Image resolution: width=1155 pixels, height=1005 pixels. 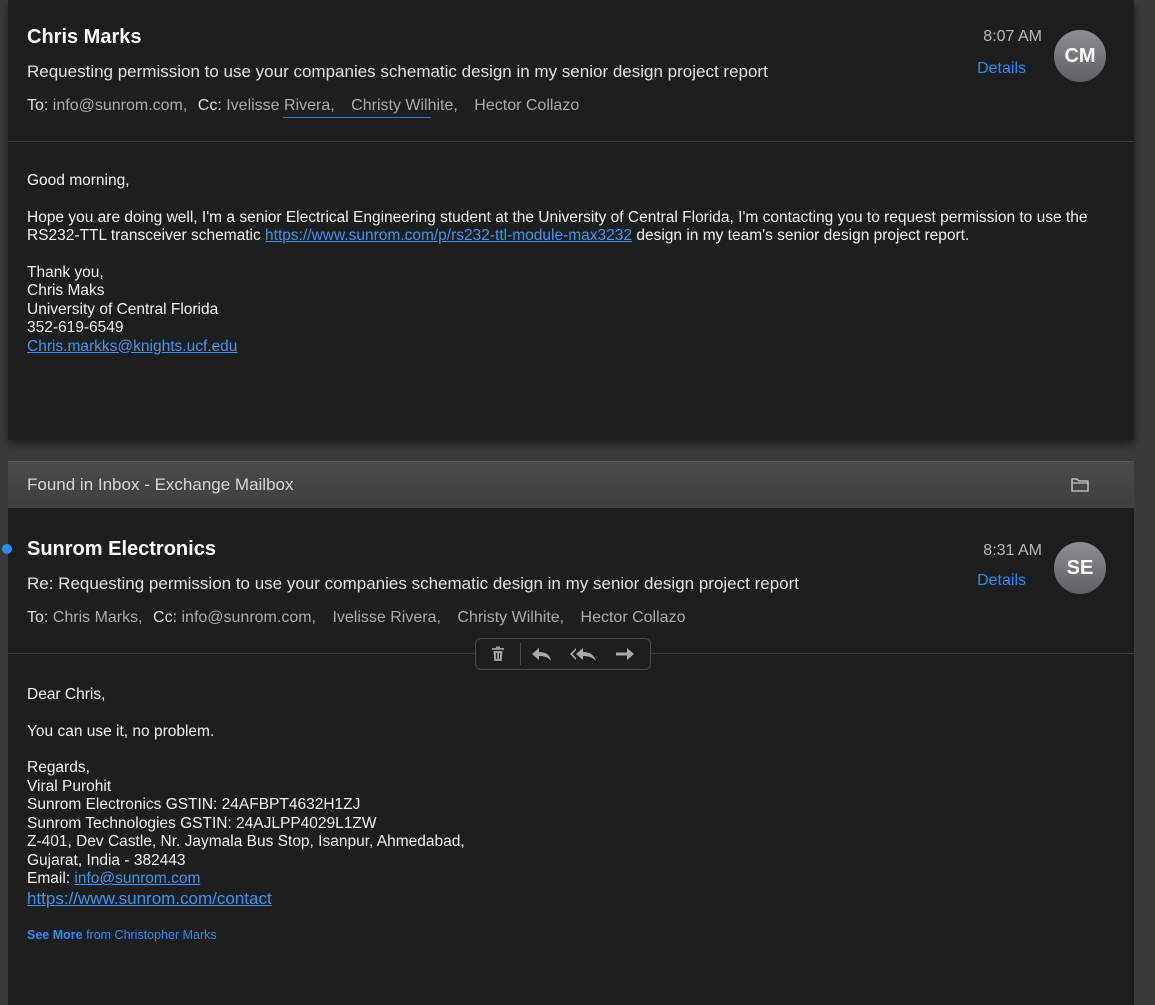 I want to click on see-more-link: See More, so click(x=55, y=935).